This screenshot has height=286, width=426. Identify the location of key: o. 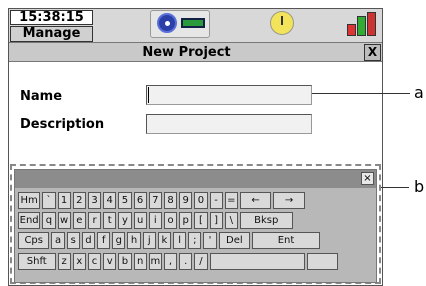
(170, 220).